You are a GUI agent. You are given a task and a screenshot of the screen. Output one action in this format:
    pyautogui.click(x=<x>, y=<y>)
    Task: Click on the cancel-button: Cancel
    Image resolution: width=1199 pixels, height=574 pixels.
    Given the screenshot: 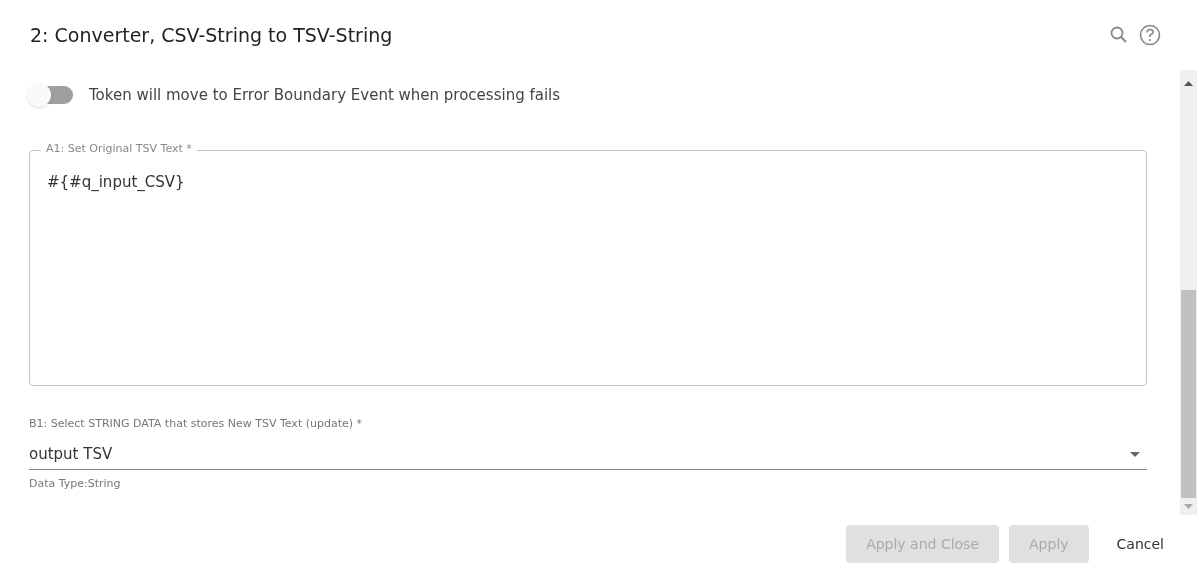 What is the action you would take?
    pyautogui.click(x=1140, y=544)
    